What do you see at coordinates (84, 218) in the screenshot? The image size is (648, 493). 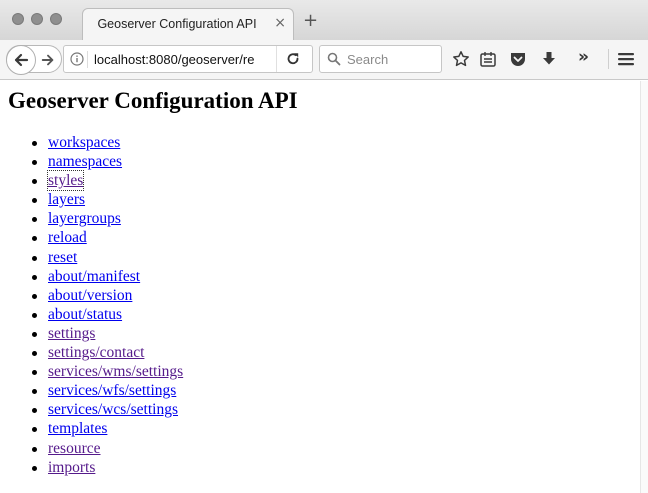 I see `api-link-layergroups: layergroups` at bounding box center [84, 218].